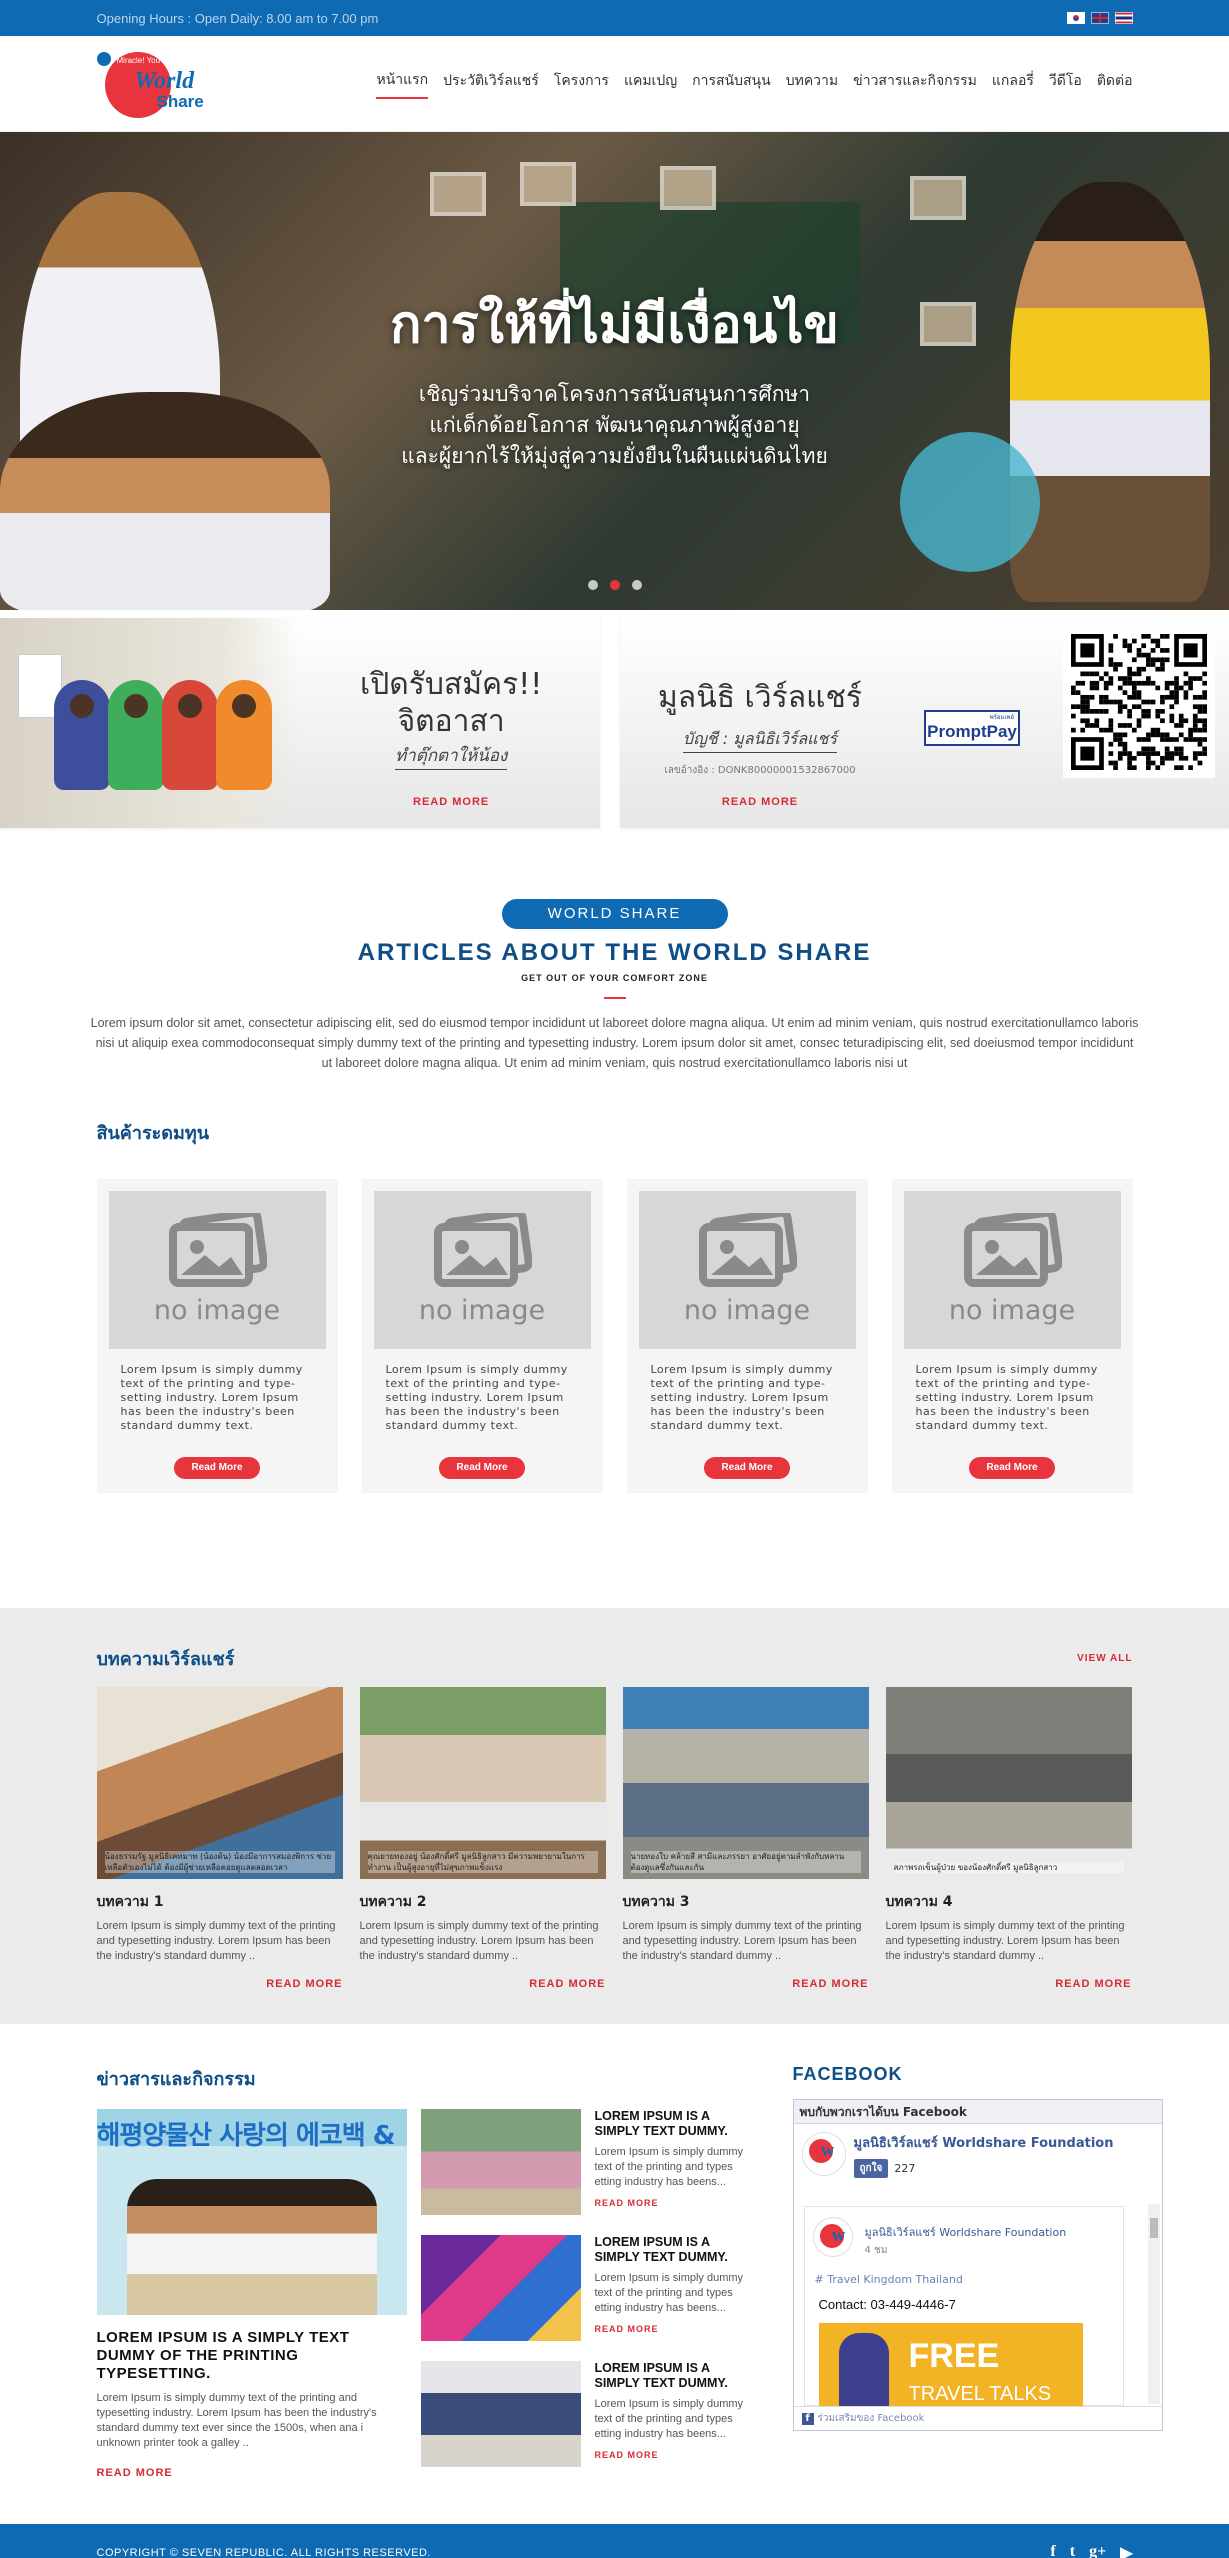 This screenshot has width=1229, height=2558. I want to click on donate-readmore-link: READ MORE, so click(760, 802).